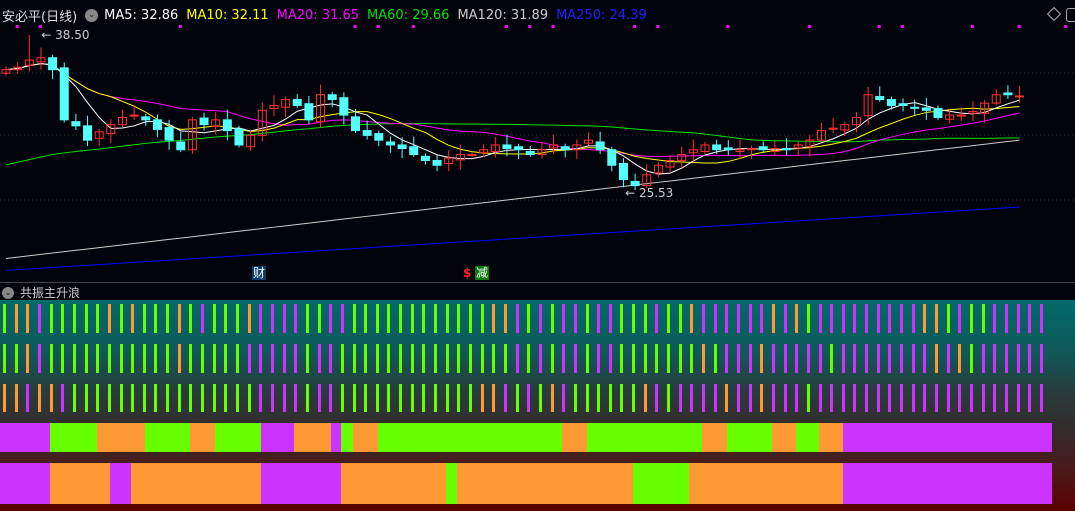 This screenshot has height=511, width=1075. What do you see at coordinates (1070, 15) in the screenshot?
I see `panel-toggle-icon` at bounding box center [1070, 15].